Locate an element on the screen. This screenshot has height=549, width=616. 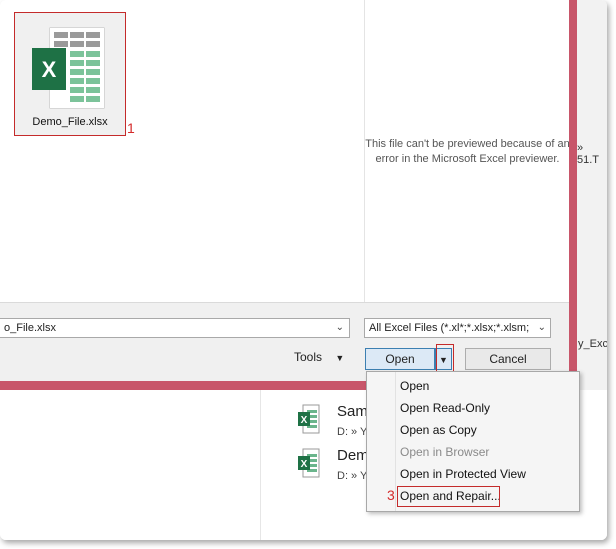
menu-item-open-protected-view: Open in Protected View is located at coordinates (463, 474).